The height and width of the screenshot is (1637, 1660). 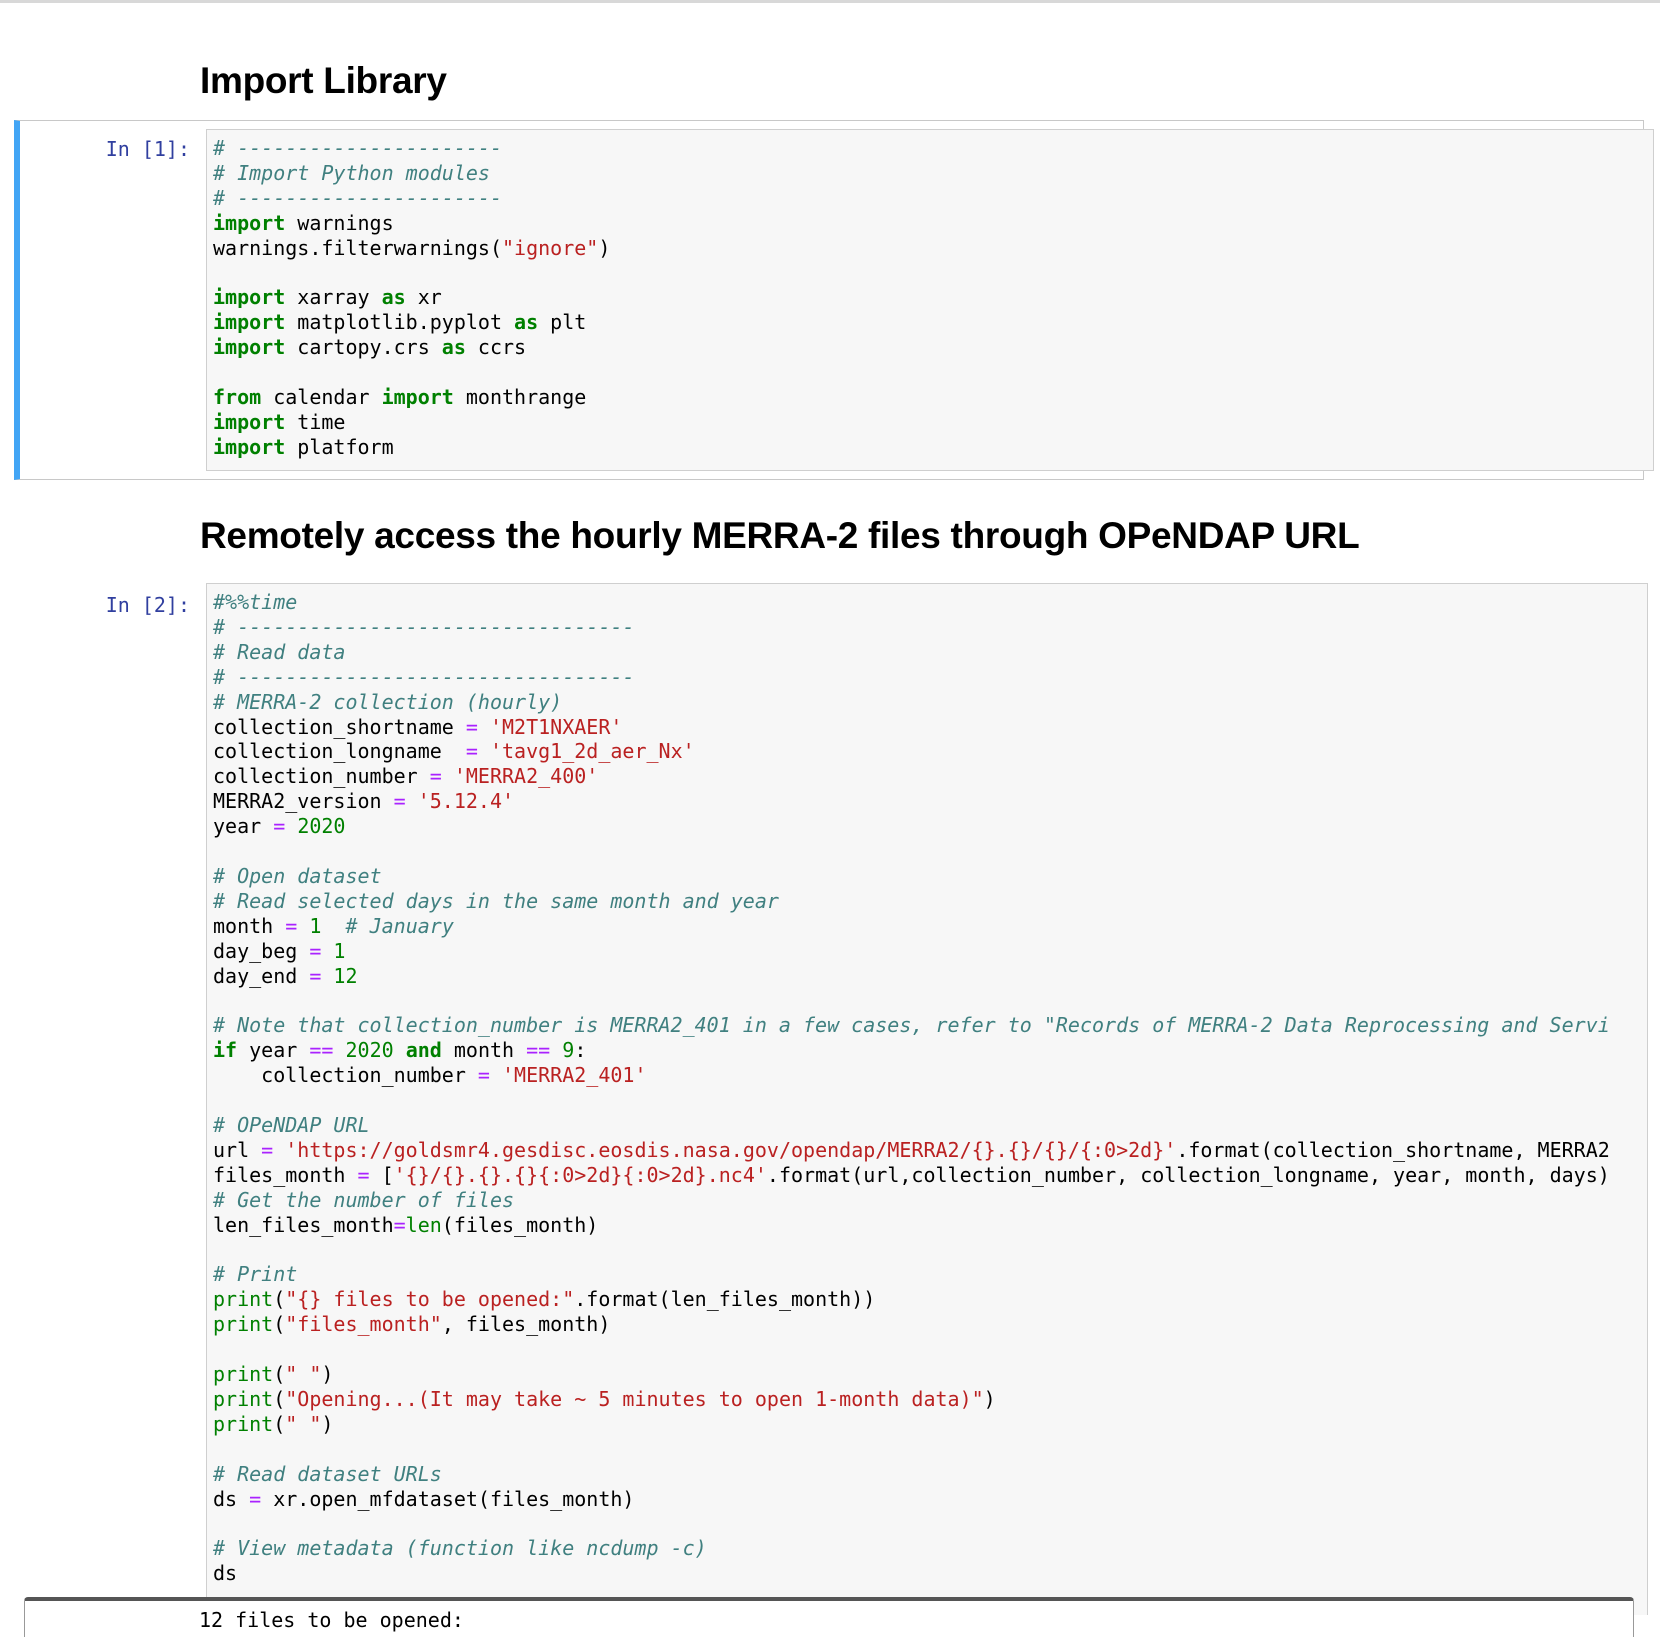 What do you see at coordinates (830, 1) in the screenshot?
I see `toolbar-divider` at bounding box center [830, 1].